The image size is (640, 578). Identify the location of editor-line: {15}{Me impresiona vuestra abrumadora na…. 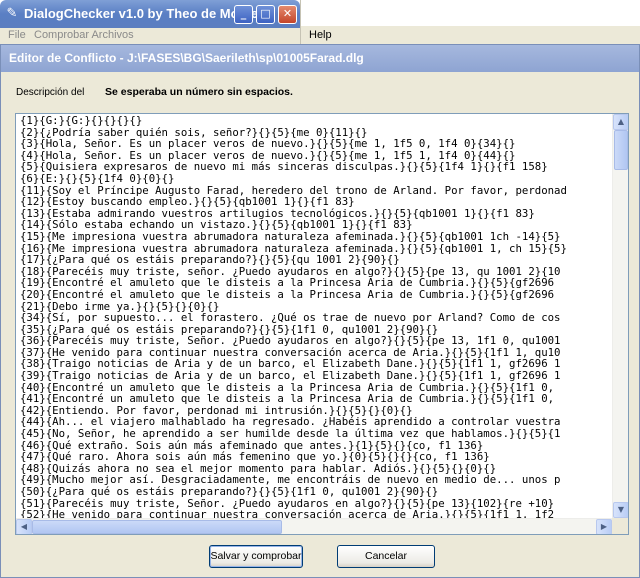
(317, 237).